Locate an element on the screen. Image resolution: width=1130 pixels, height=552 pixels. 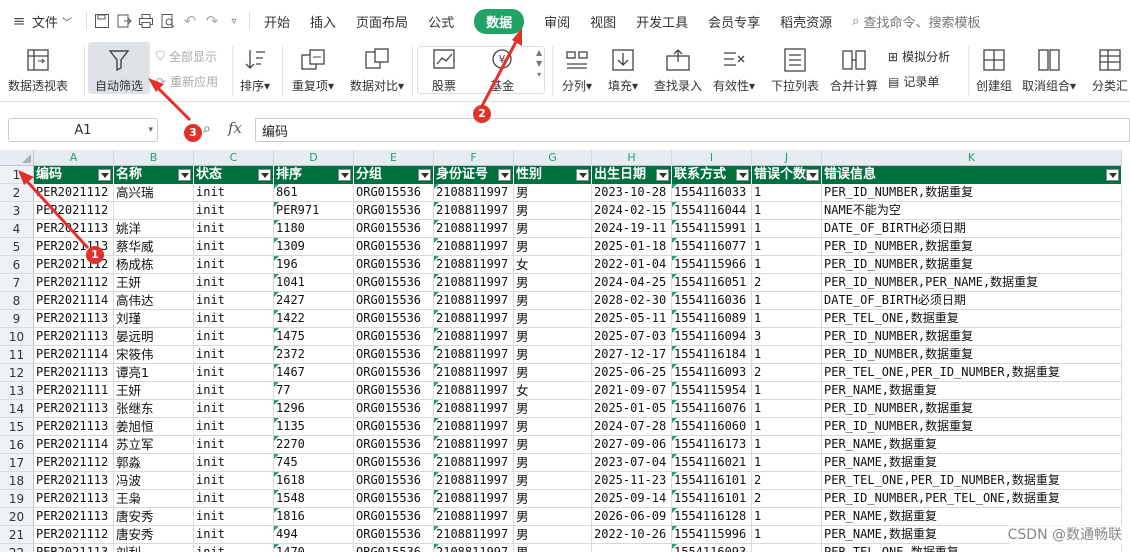
row-header: 4 is located at coordinates (17, 229).